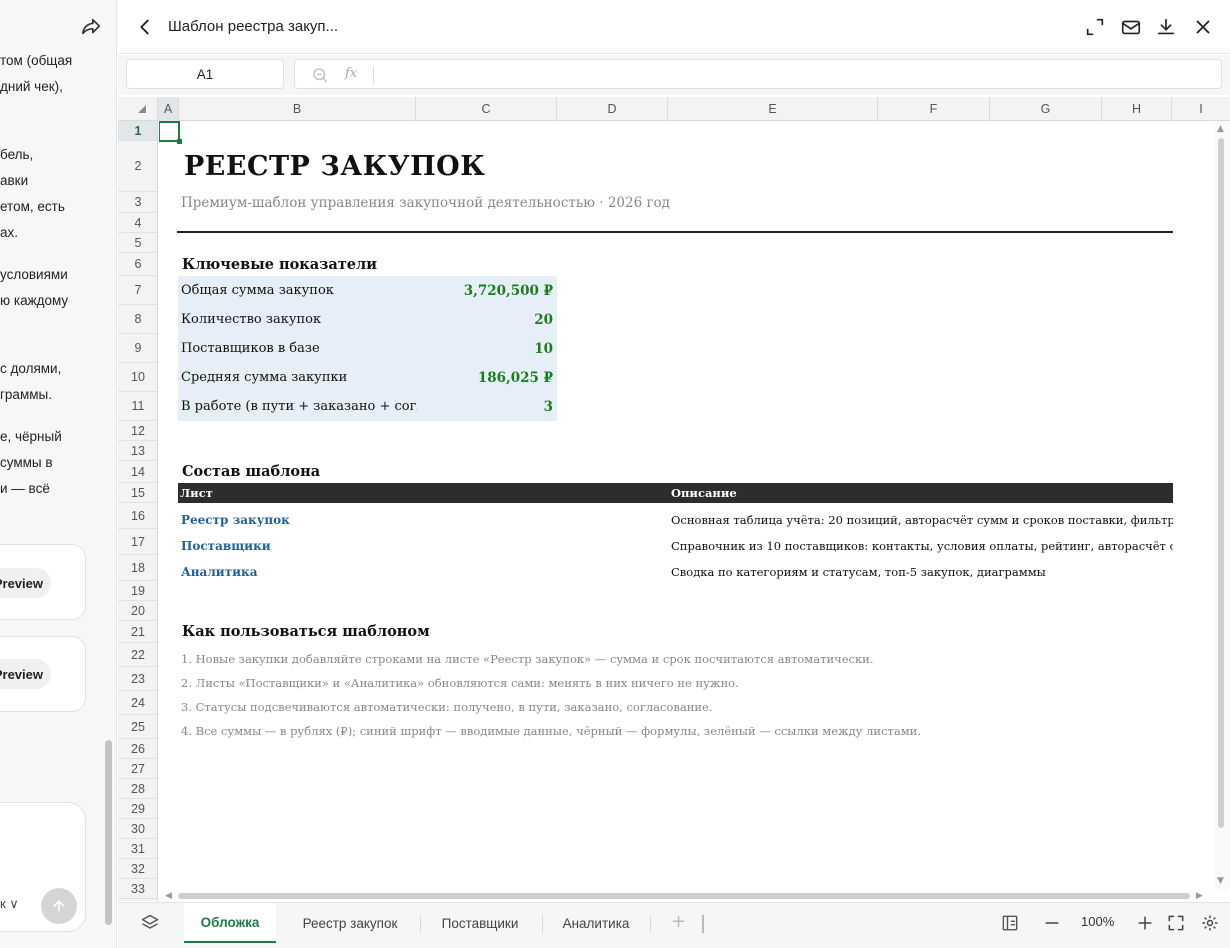 The image size is (1230, 948). I want to click on kpi-value: 3, so click(548, 407).